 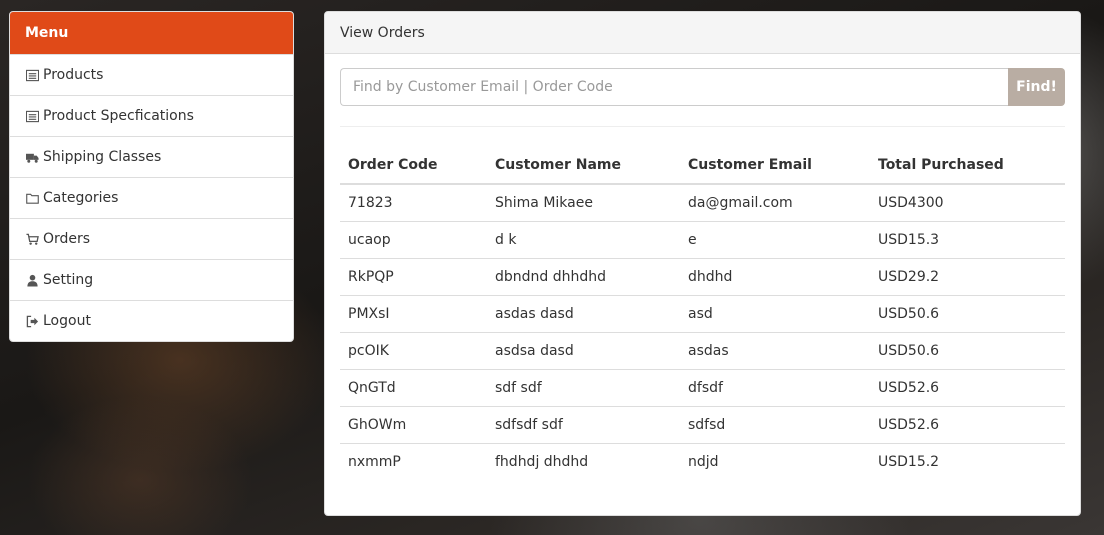 I want to click on cart-icon, so click(x=32, y=239).